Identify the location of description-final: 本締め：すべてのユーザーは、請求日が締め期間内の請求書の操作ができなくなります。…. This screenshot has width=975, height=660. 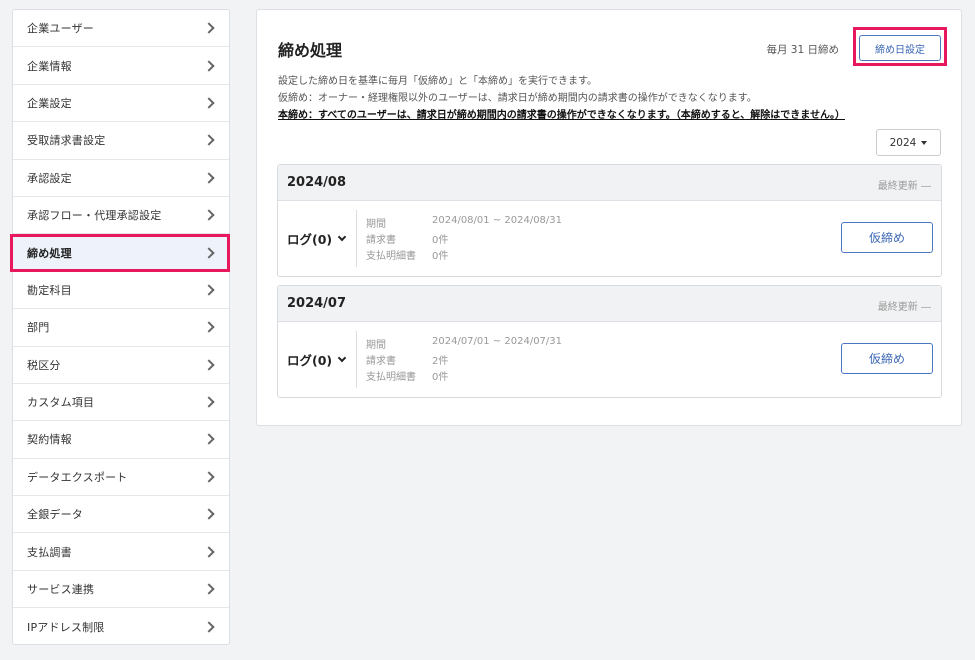
(561, 115).